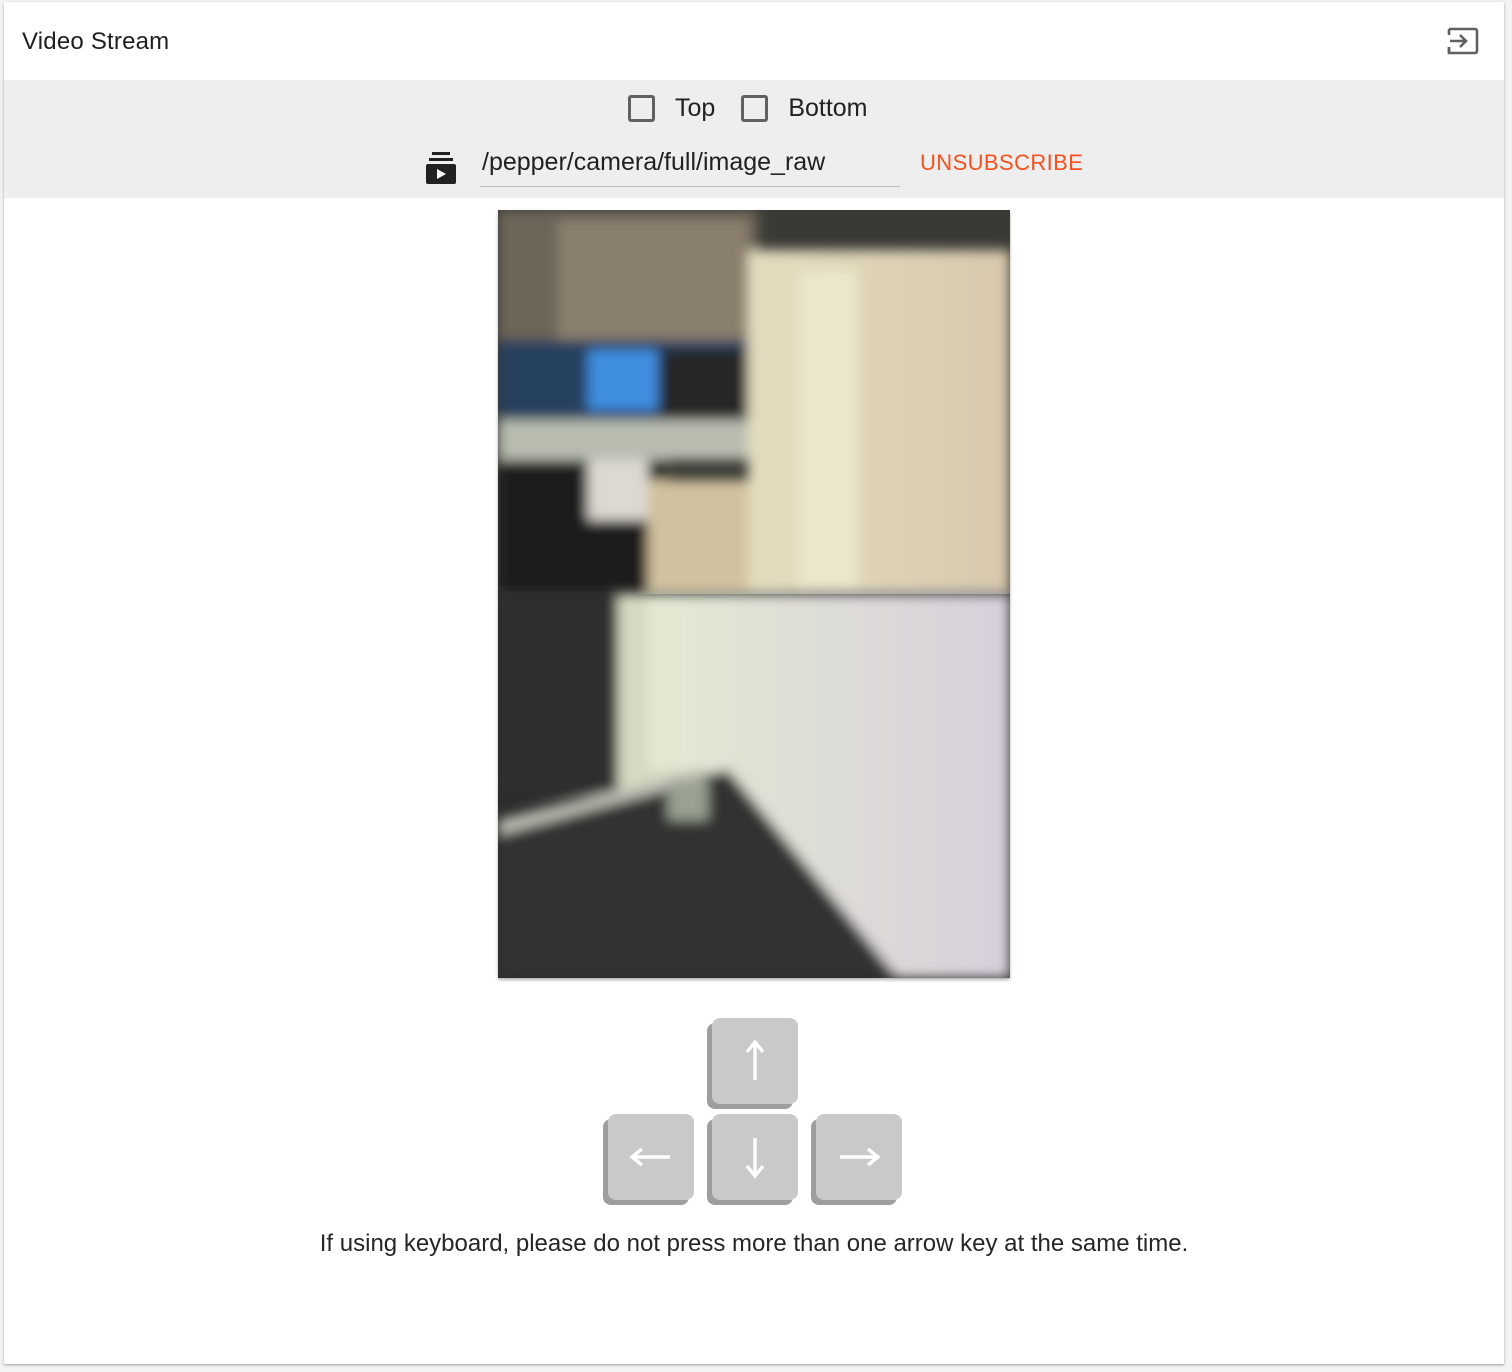 The width and height of the screenshot is (1512, 1372). What do you see at coordinates (1463, 41) in the screenshot?
I see `exit-to-app-icon` at bounding box center [1463, 41].